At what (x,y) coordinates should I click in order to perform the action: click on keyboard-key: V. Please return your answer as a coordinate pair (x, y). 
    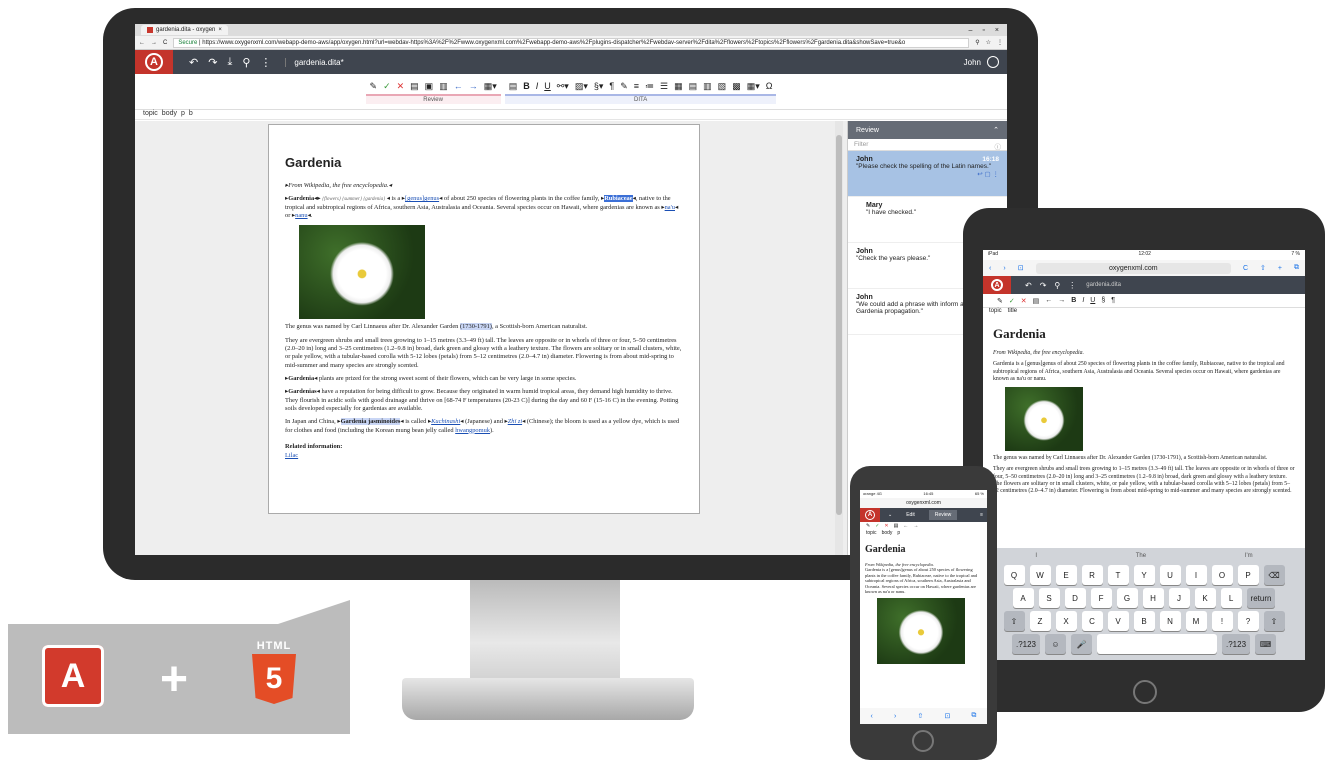
    Looking at the image, I should click on (1118, 621).